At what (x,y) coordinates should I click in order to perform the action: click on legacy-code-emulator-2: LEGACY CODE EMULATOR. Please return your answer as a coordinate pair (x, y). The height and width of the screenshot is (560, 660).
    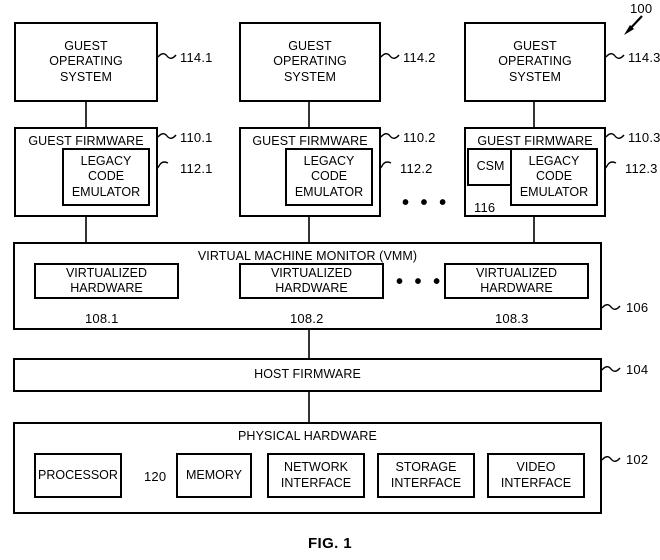
    Looking at the image, I should click on (329, 177).